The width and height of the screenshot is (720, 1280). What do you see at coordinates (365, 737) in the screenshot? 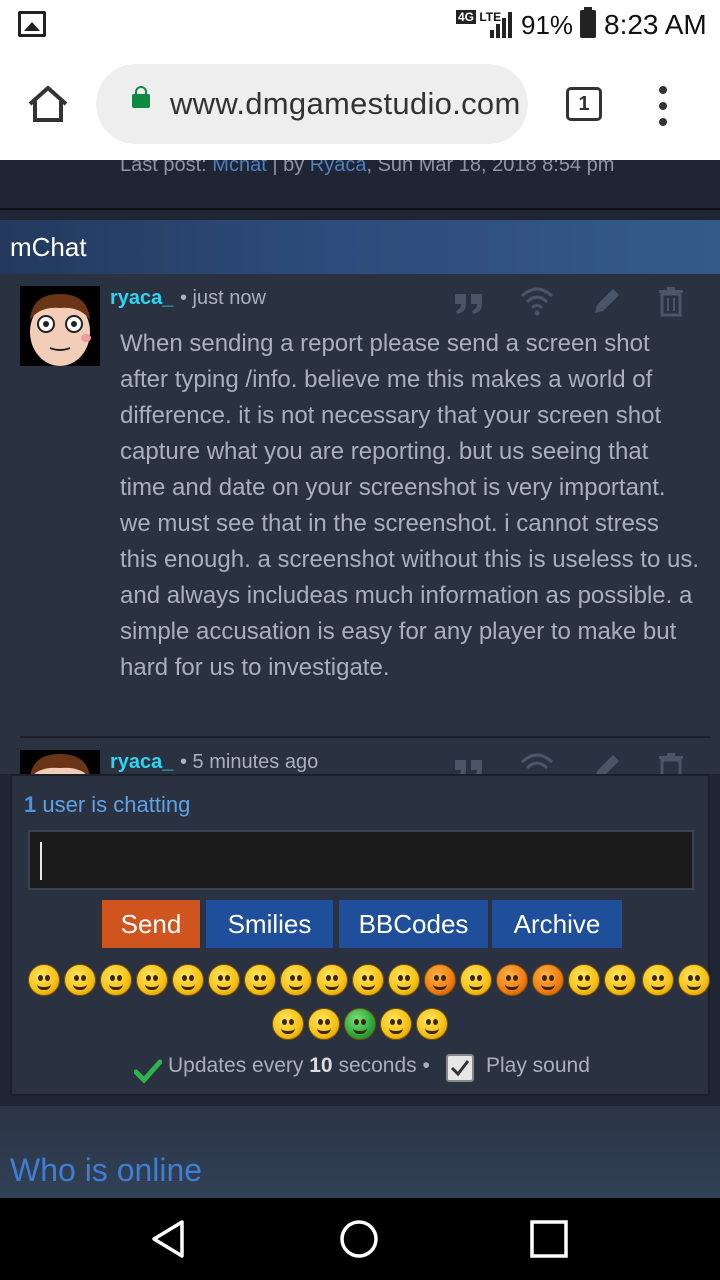
I see `message-divider` at bounding box center [365, 737].